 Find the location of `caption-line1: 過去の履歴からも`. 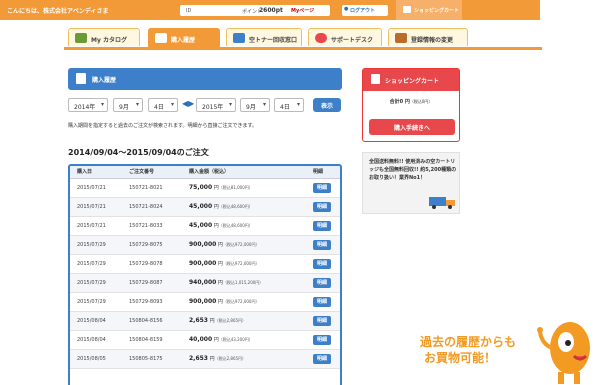

caption-line1: 過去の履歴からも is located at coordinates (468, 342).